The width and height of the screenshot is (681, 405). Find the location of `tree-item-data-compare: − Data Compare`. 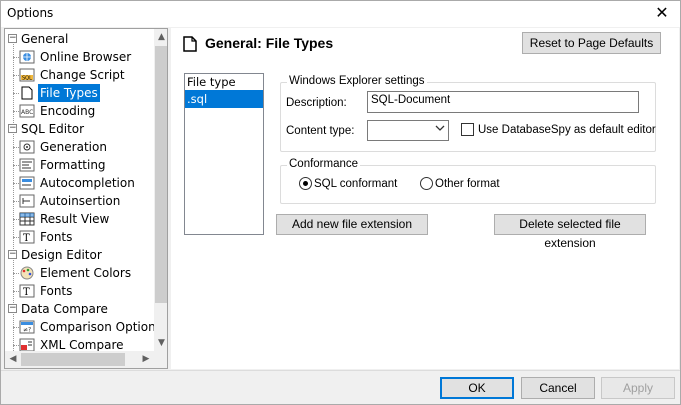

tree-item-data-compare: − Data Compare is located at coordinates (59, 309).